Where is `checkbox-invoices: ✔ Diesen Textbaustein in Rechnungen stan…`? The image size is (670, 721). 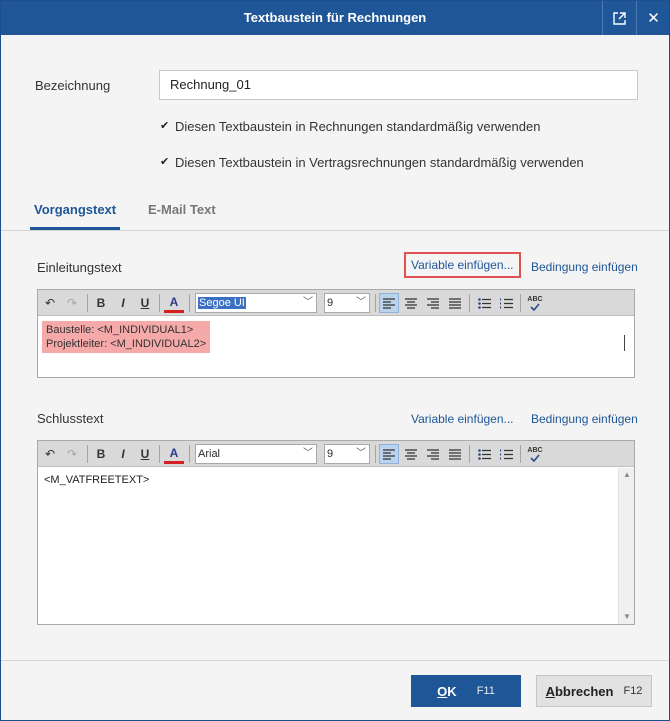
checkbox-invoices: ✔ Diesen Textbaustein in Rechnungen stan… is located at coordinates (350, 126).